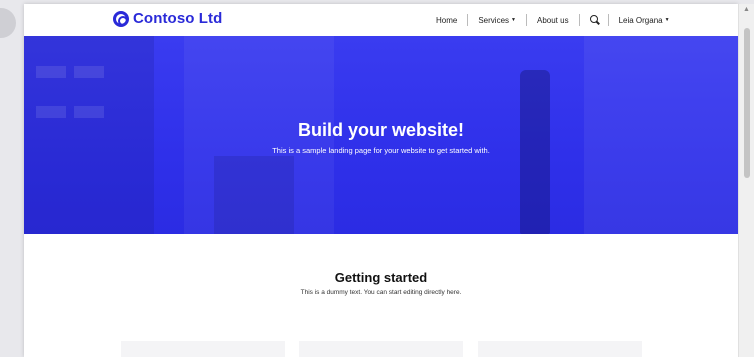 This screenshot has width=754, height=357. What do you see at coordinates (121, 18) in the screenshot?
I see `contoso-logo-icon` at bounding box center [121, 18].